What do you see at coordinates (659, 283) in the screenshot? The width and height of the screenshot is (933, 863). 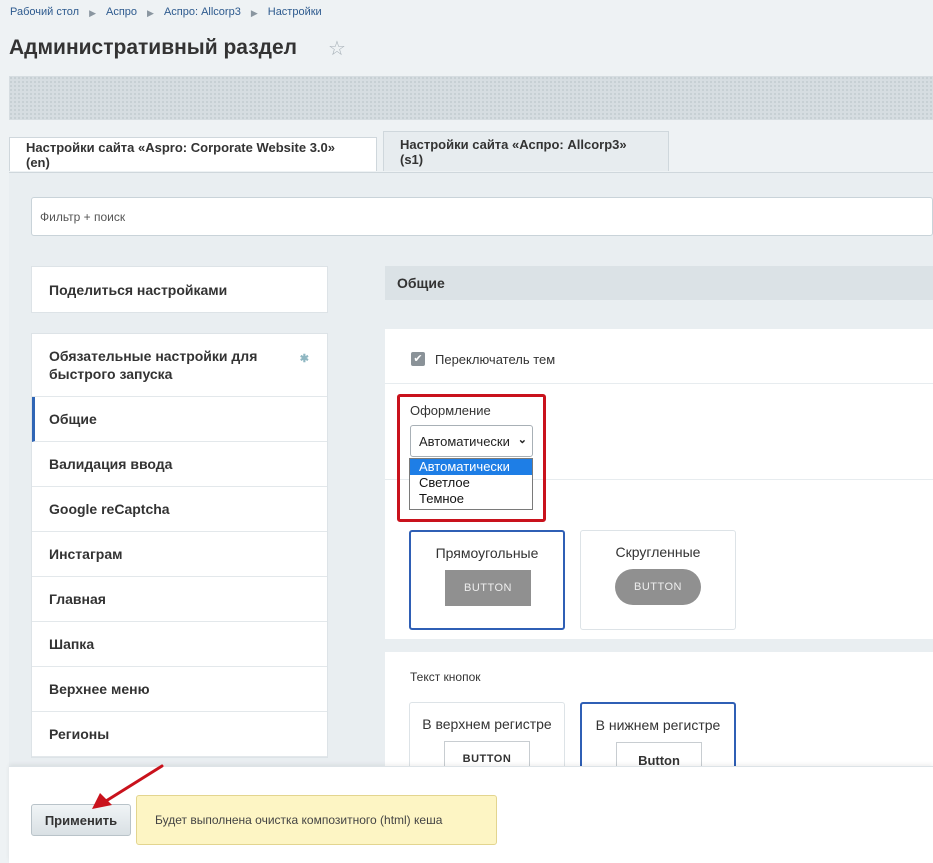 I see `section-title: Общие` at bounding box center [659, 283].